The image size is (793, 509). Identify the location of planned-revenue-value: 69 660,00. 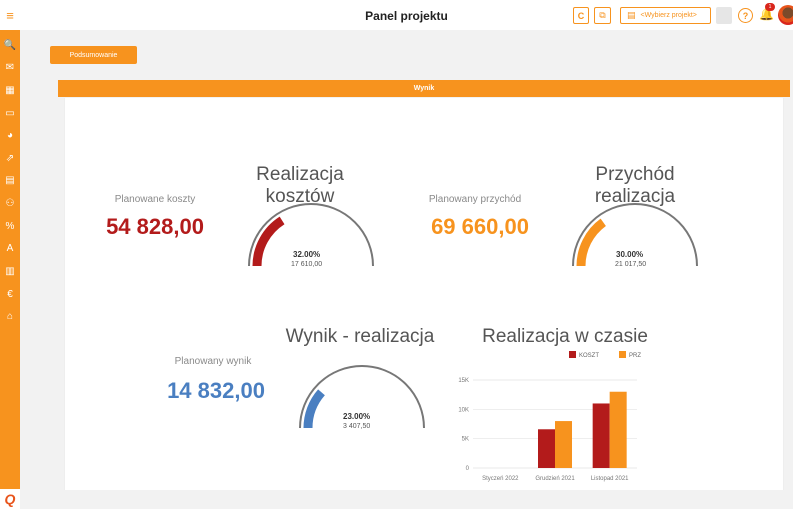
(480, 226).